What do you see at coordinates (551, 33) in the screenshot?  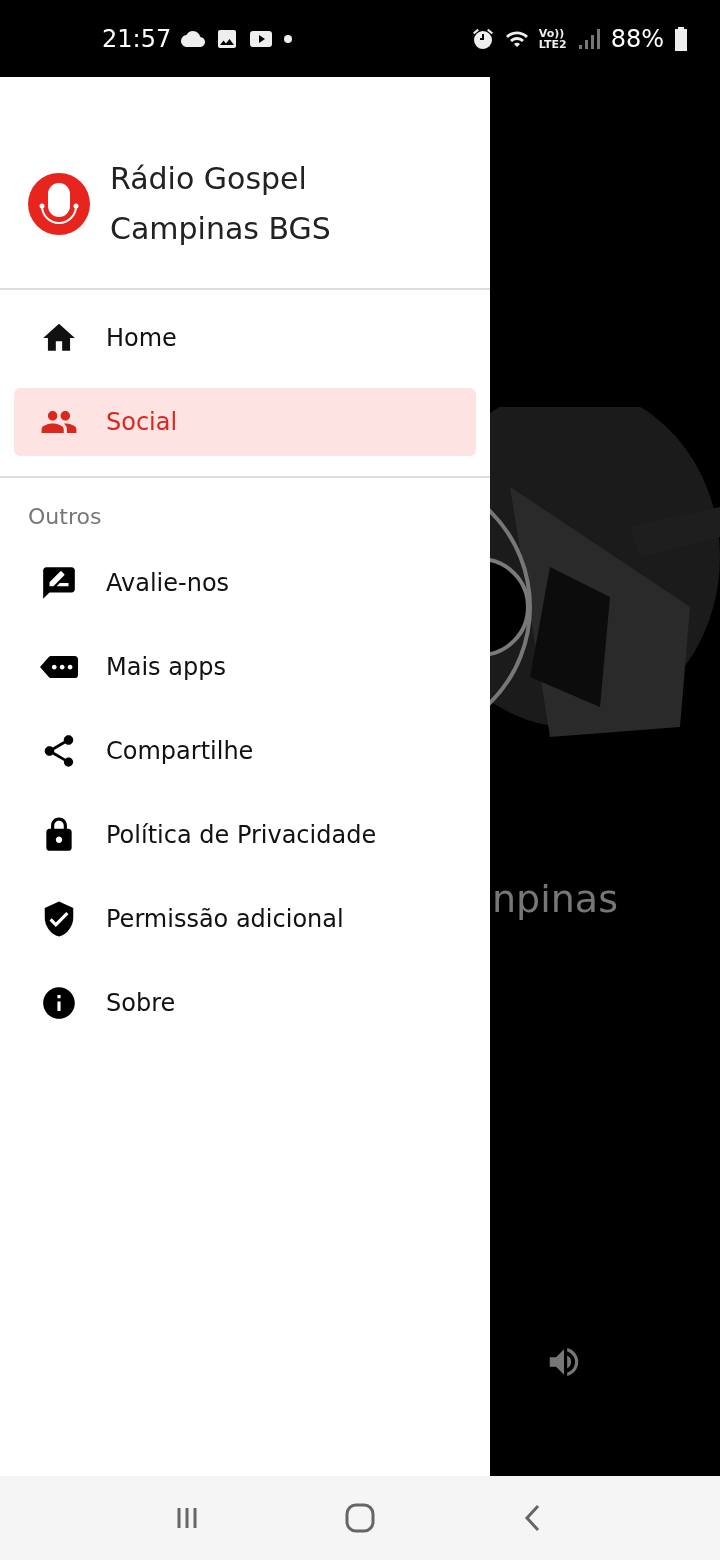 I see `network-label: Vo))` at bounding box center [551, 33].